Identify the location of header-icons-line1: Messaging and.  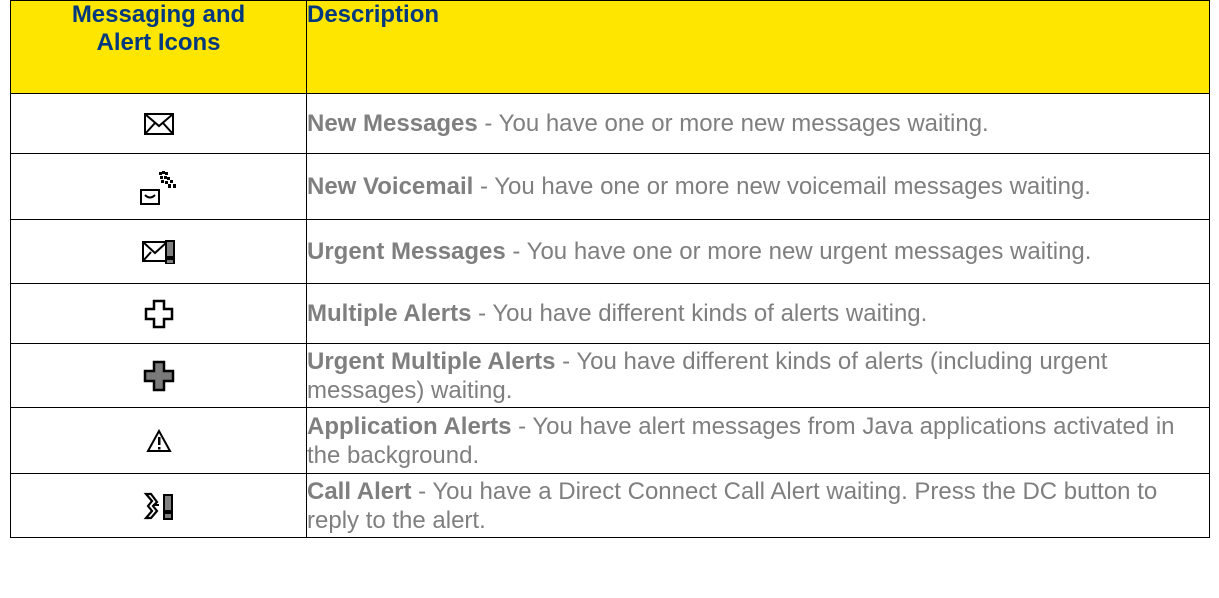
(158, 14).